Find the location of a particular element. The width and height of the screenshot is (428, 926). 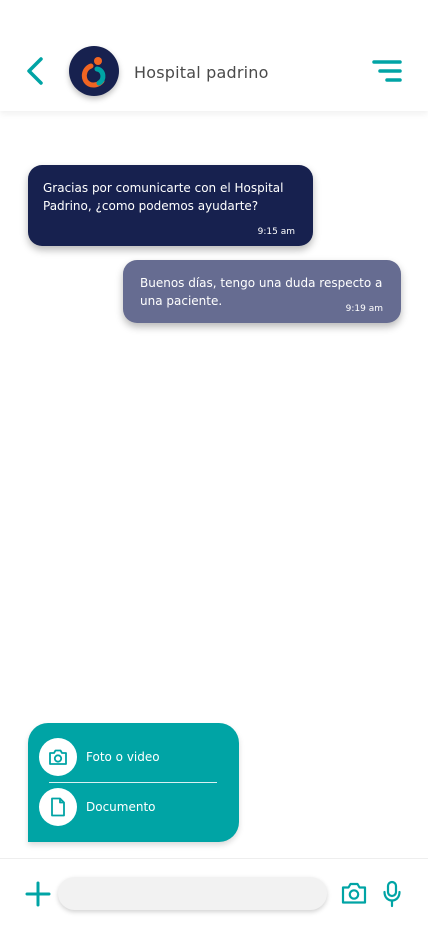

attach-document-option: Documento is located at coordinates (134, 807).